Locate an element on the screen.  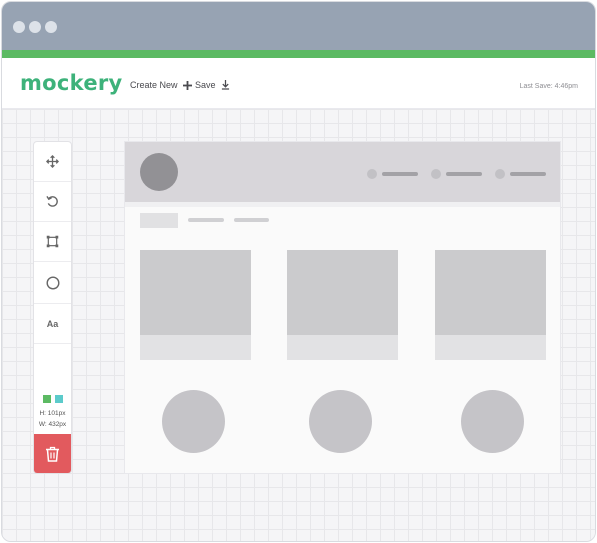
color-swatches is located at coordinates (53, 399).